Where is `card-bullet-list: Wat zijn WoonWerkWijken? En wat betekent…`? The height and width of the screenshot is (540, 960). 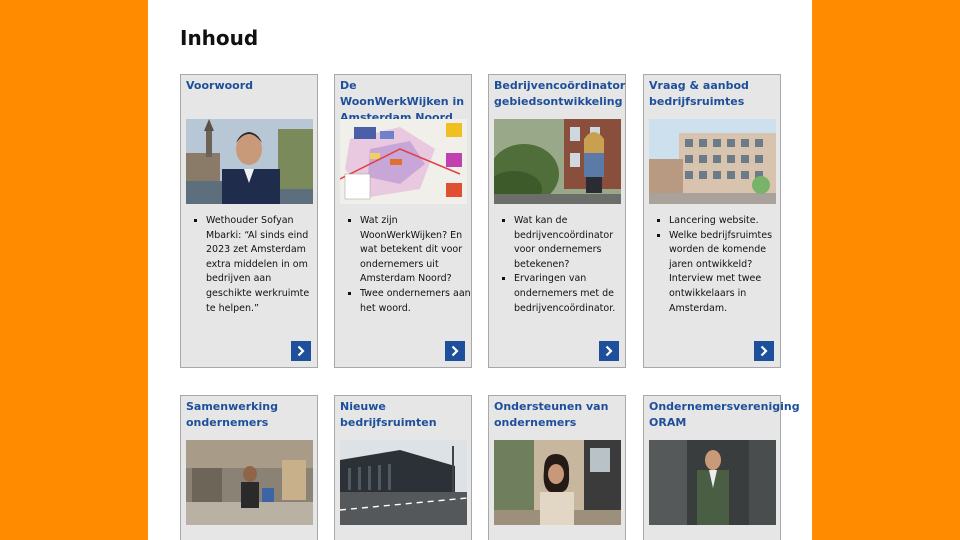
card-bullet-list: Wat zijn WoonWerkWijken? En wat betekent… is located at coordinates (406, 265).